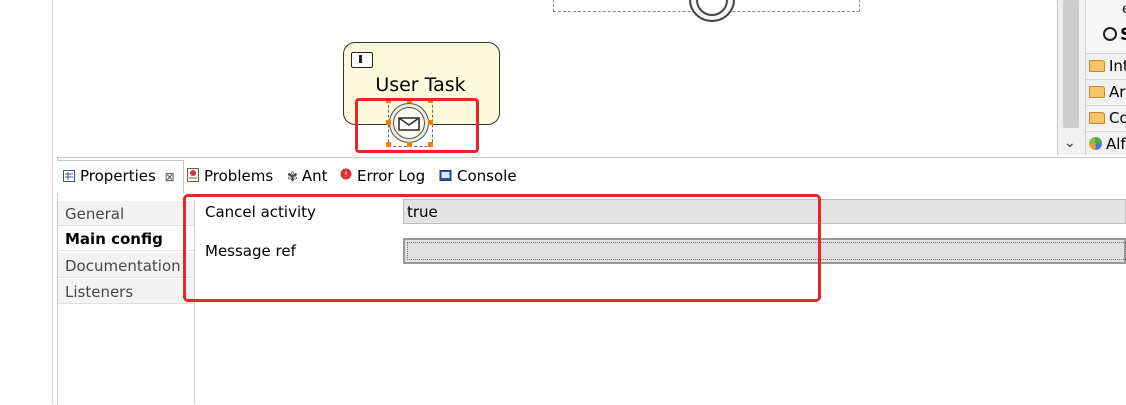 This screenshot has height=405, width=1126. Describe the element at coordinates (292, 177) in the screenshot. I see `ant-icon: ✾` at that location.